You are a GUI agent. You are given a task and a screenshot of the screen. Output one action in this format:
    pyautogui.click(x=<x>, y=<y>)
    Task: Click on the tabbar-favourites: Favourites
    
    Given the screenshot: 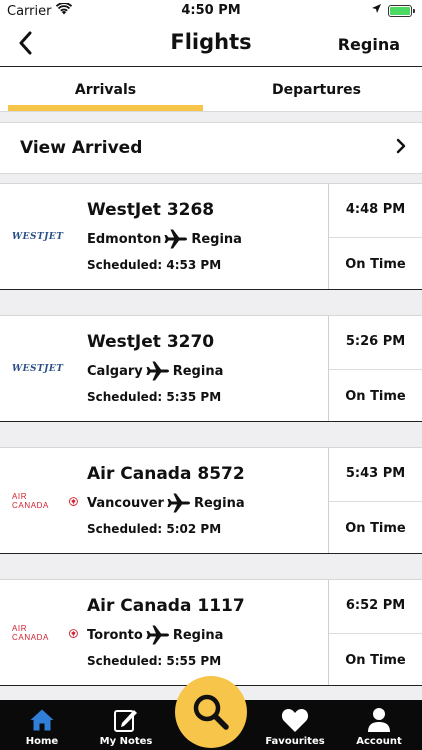 What is the action you would take?
    pyautogui.click(x=295, y=726)
    